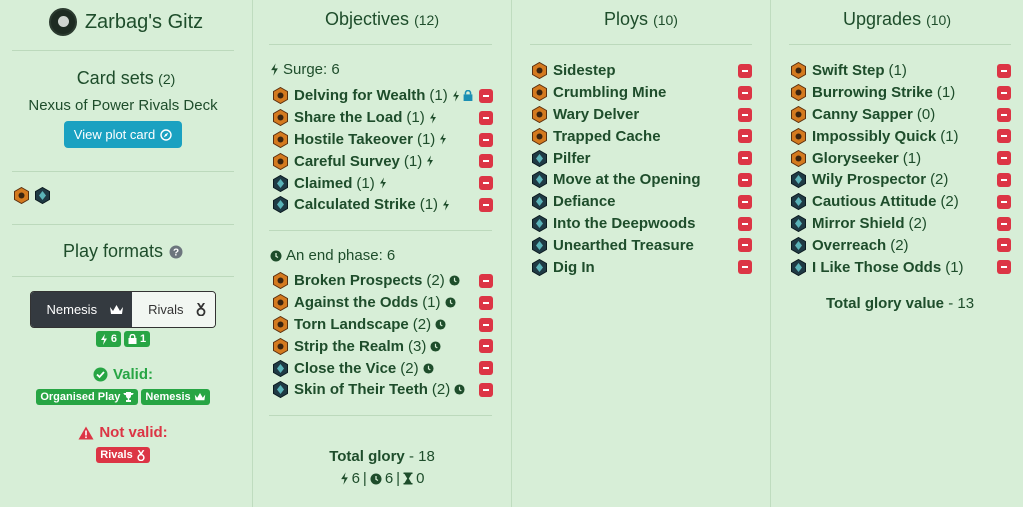  What do you see at coordinates (642, 224) in the screenshot?
I see `ploy-card: Into the Deepwoods` at bounding box center [642, 224].